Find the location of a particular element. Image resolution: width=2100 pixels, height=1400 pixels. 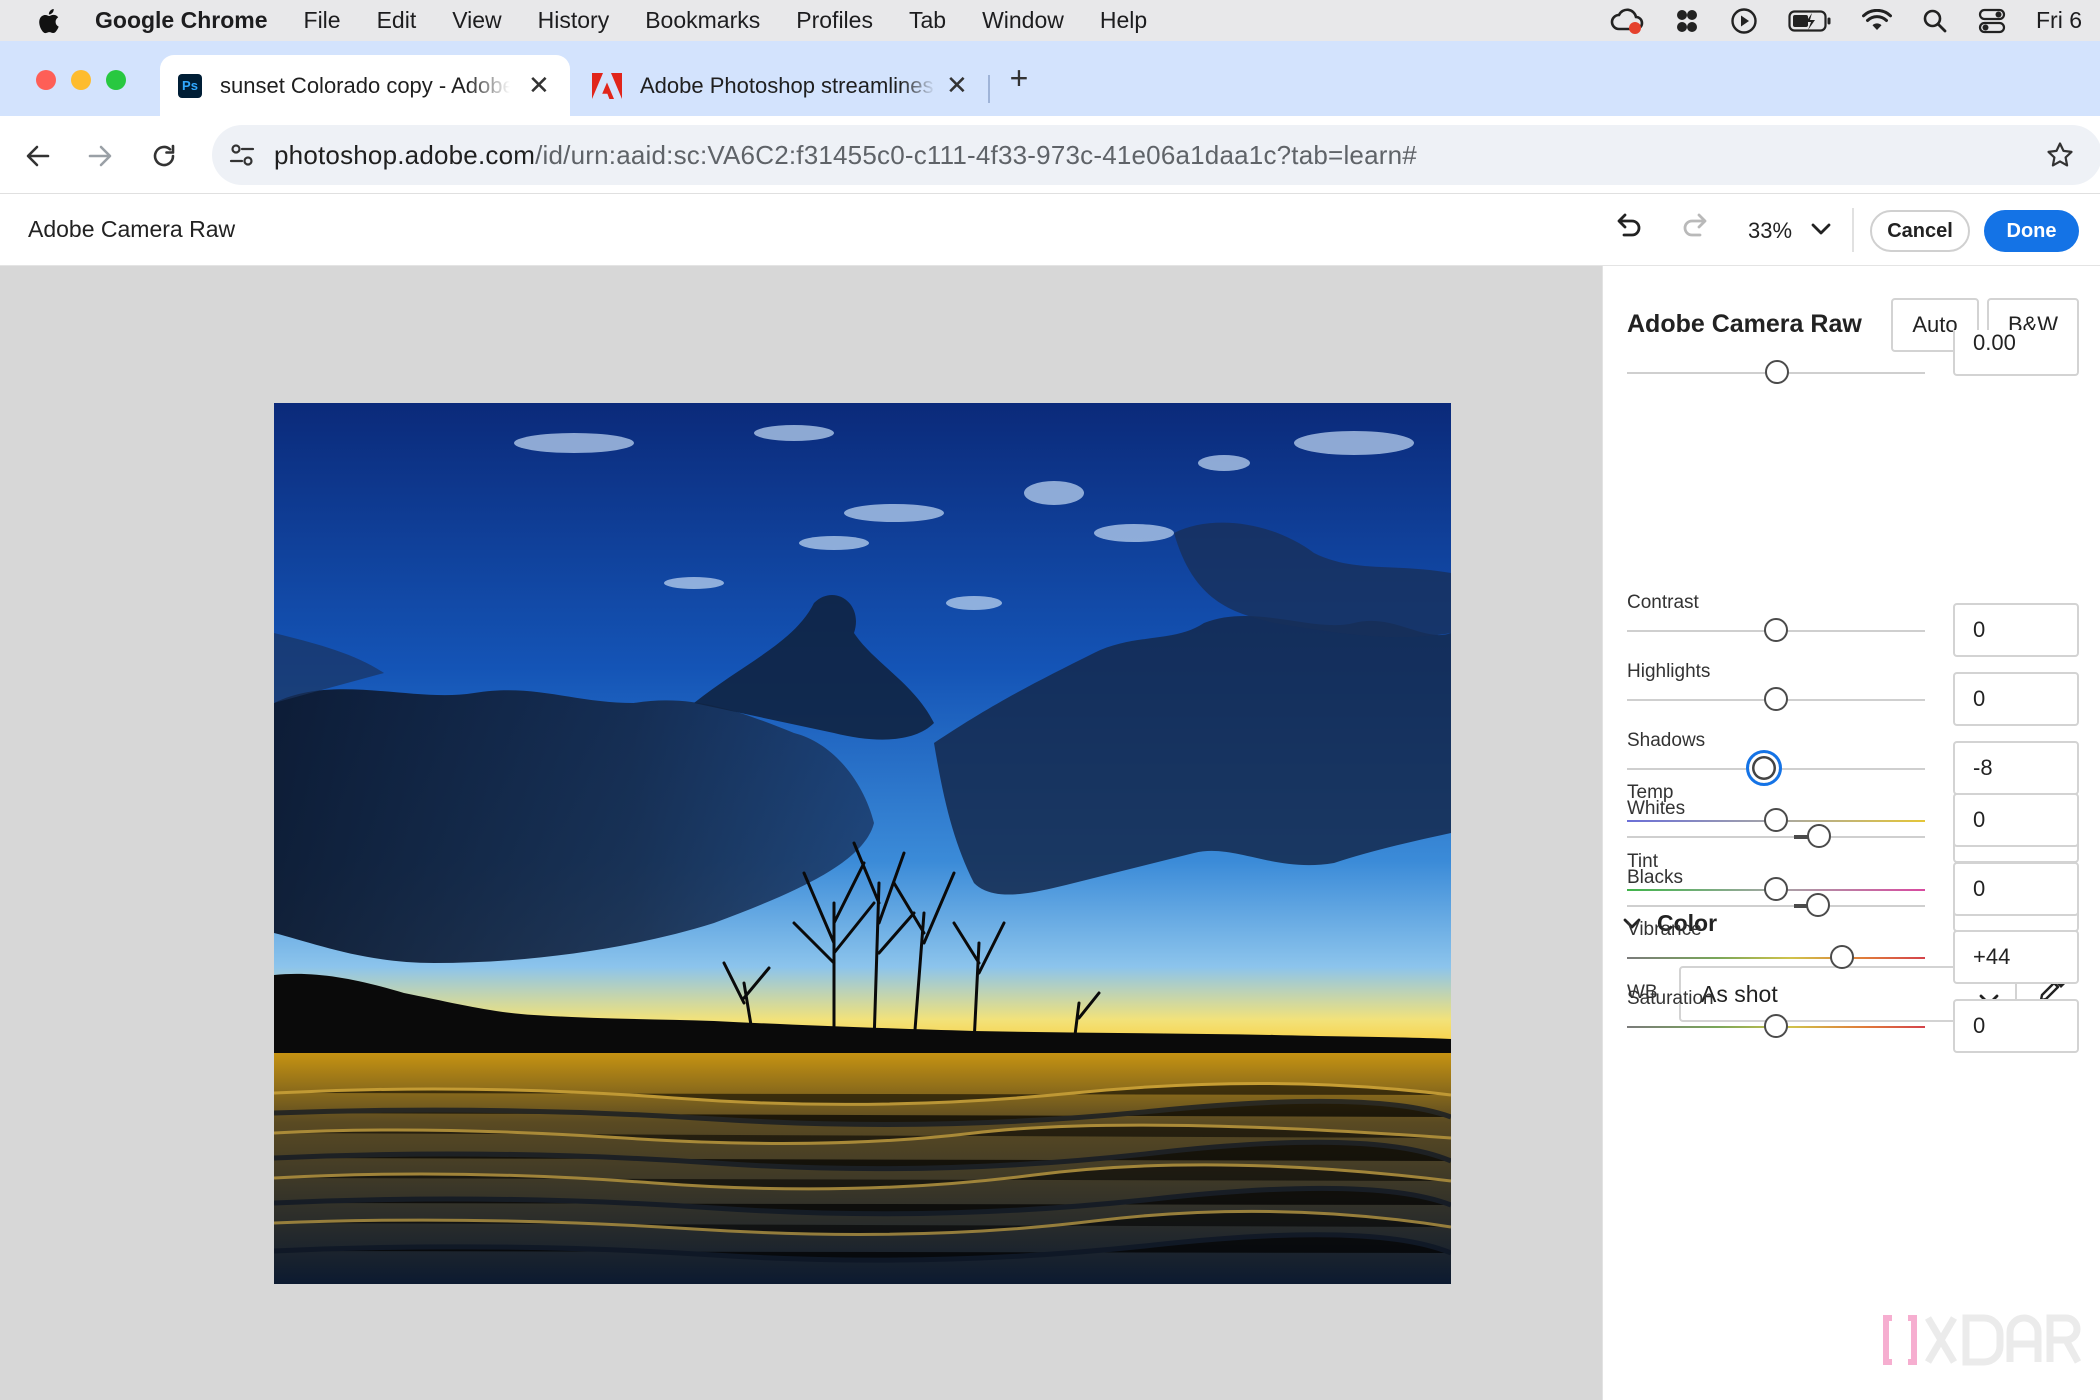

exposure-slider is located at coordinates (1776, 372).